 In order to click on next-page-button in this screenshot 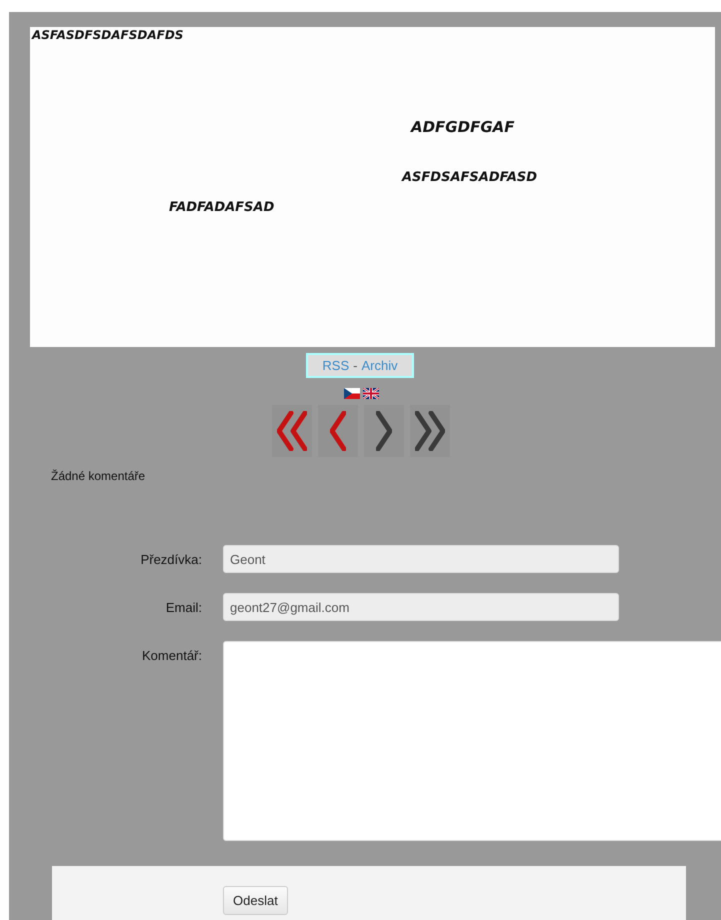, I will do `click(384, 431)`.